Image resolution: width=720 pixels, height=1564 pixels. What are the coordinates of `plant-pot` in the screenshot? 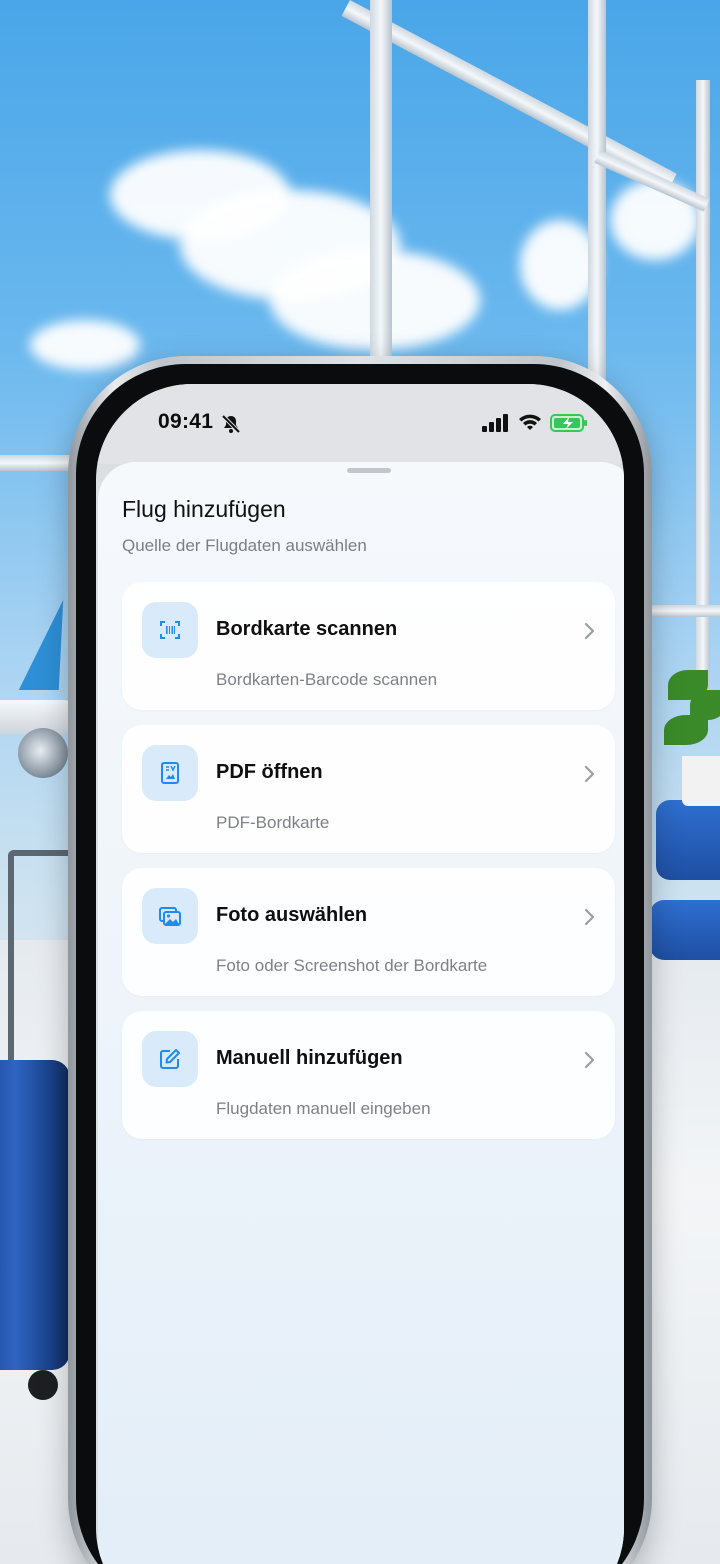 It's located at (701, 781).